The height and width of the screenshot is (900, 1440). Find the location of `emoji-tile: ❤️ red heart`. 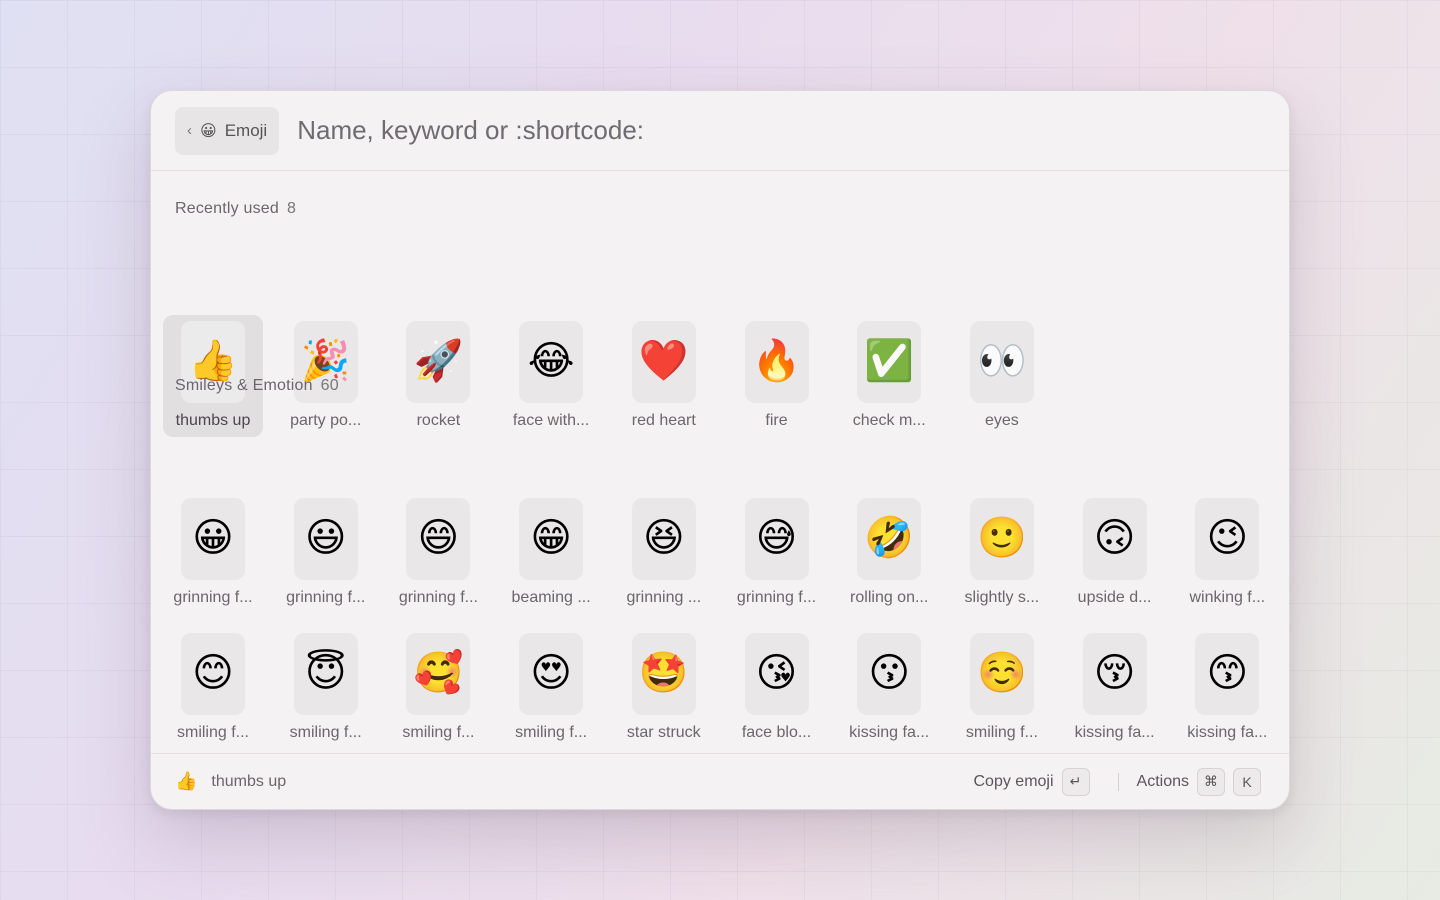

emoji-tile: ❤️ red heart is located at coordinates (664, 376).